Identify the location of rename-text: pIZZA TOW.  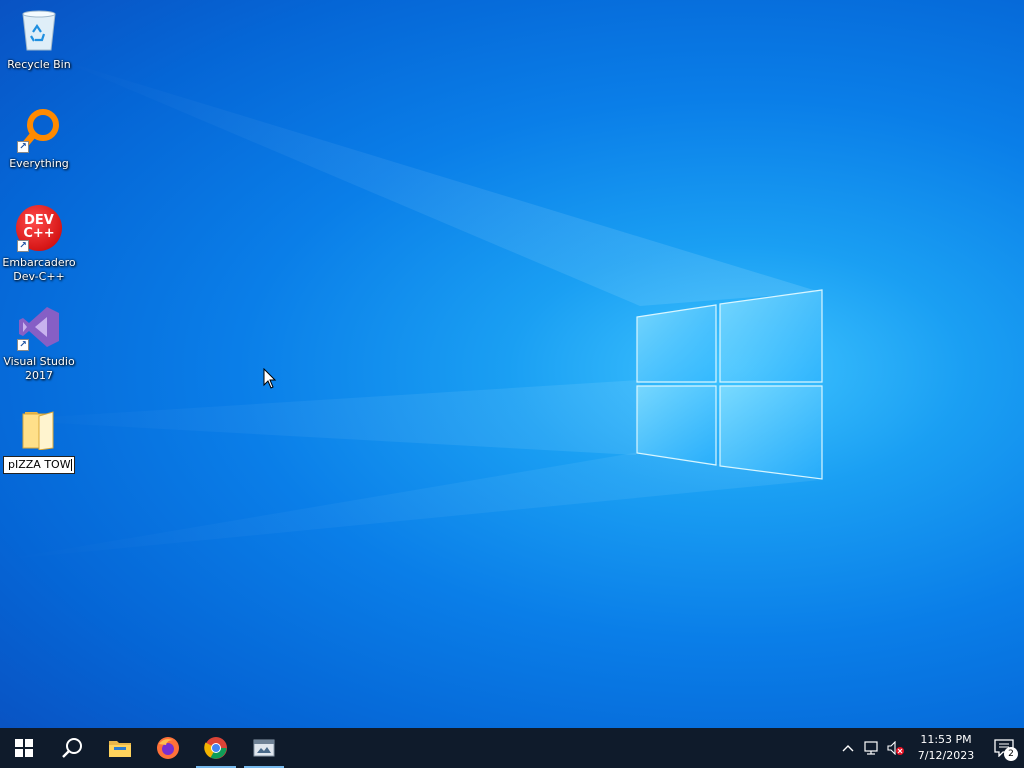
(39, 464).